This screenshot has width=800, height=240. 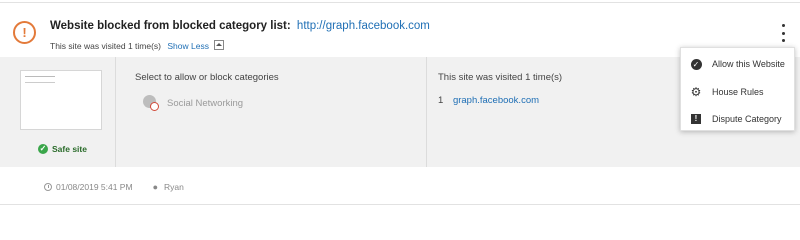 I want to click on category-label: Social Networking, so click(x=205, y=103).